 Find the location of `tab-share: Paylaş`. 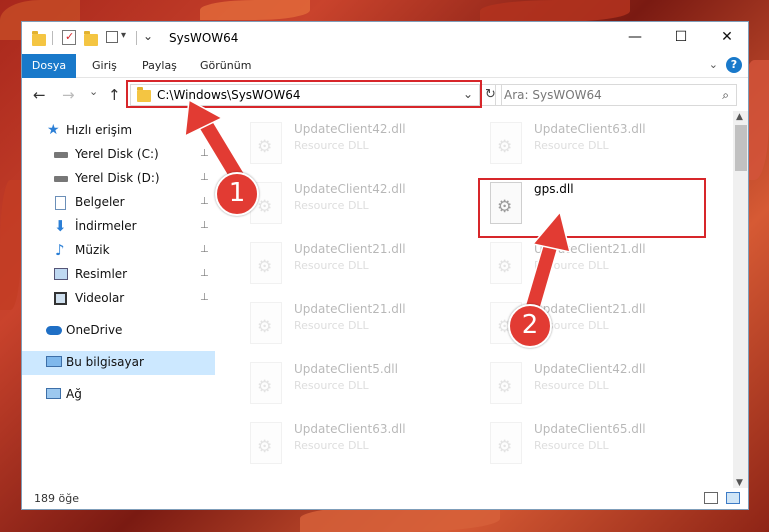

tab-share: Paylaş is located at coordinates (159, 66).